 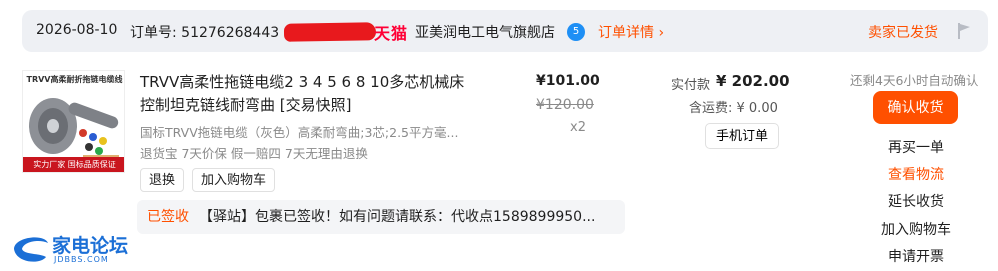 What do you see at coordinates (916, 147) in the screenshot?
I see `buy-again-link: 再买一单` at bounding box center [916, 147].